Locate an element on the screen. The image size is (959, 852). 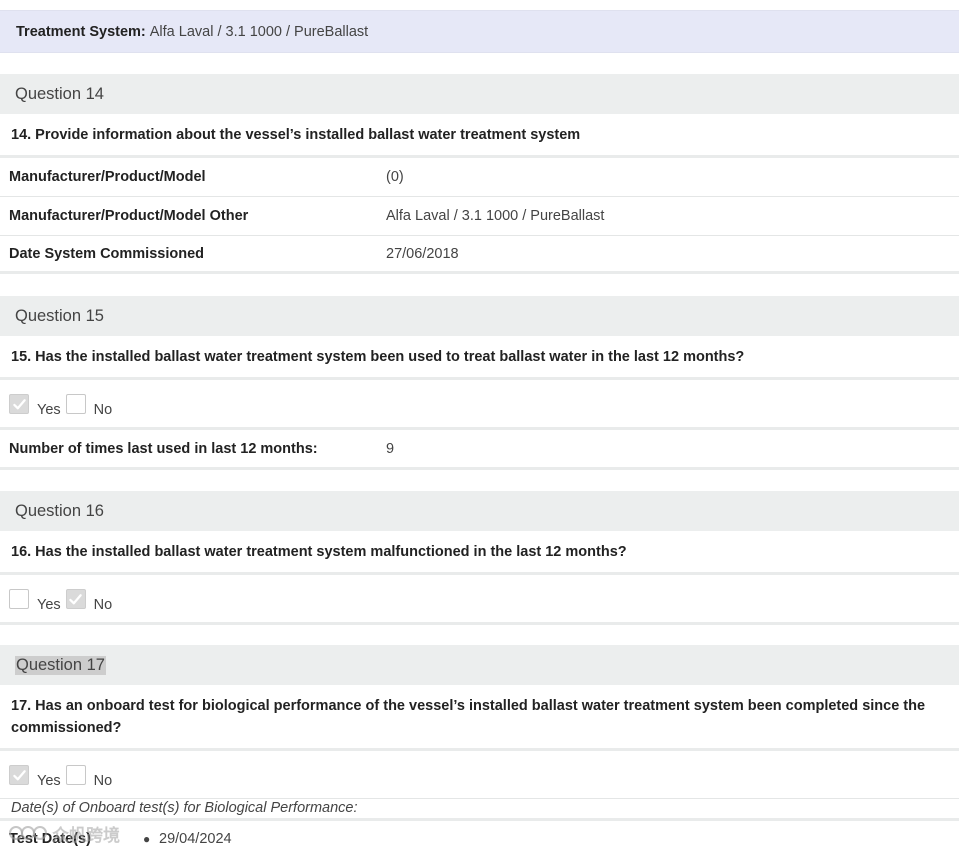
q17-no-checkbox is located at coordinates (75, 775).